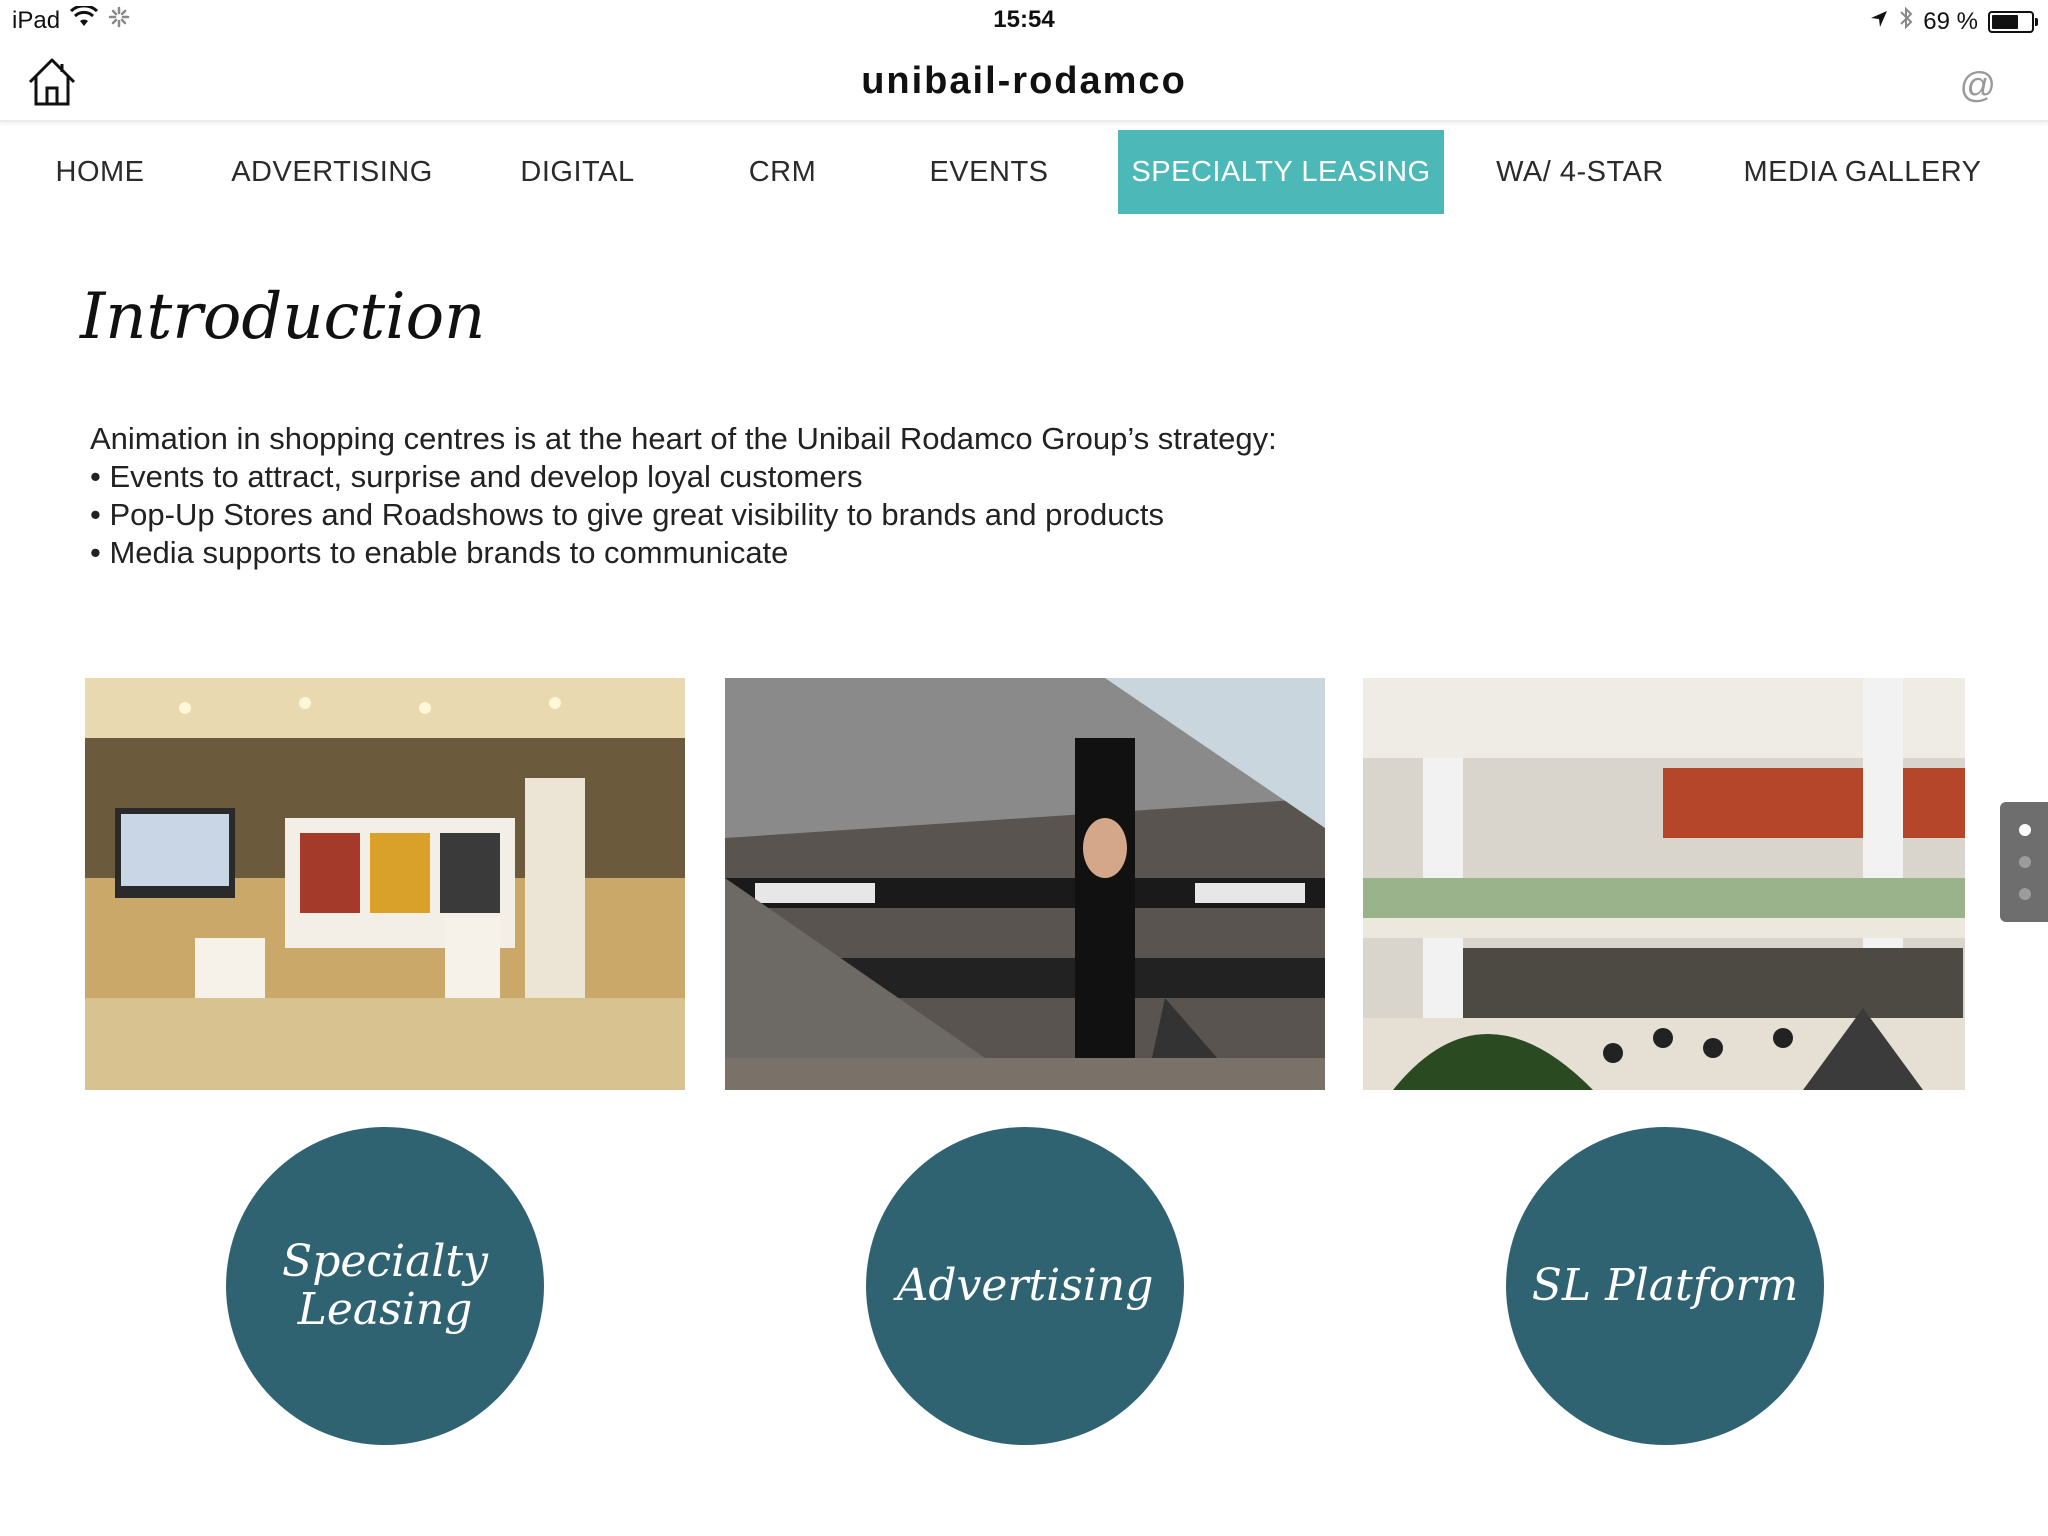  I want to click on status-right: 69 %, so click(1953, 21).